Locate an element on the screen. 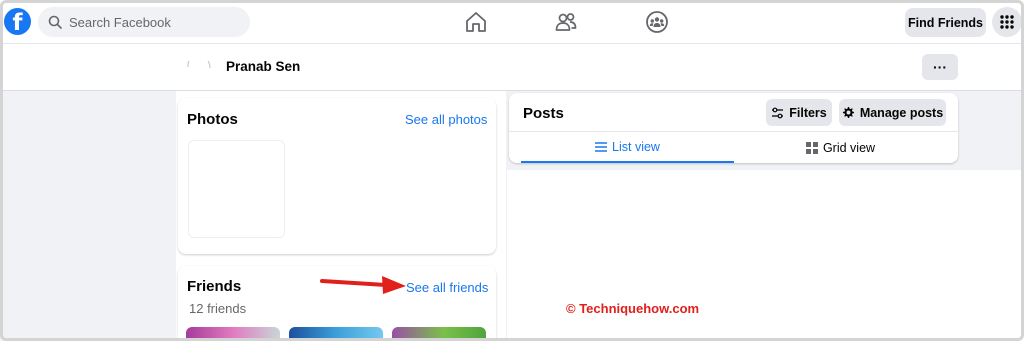 This screenshot has width=1024, height=341. filters-label: Filters is located at coordinates (808, 112).